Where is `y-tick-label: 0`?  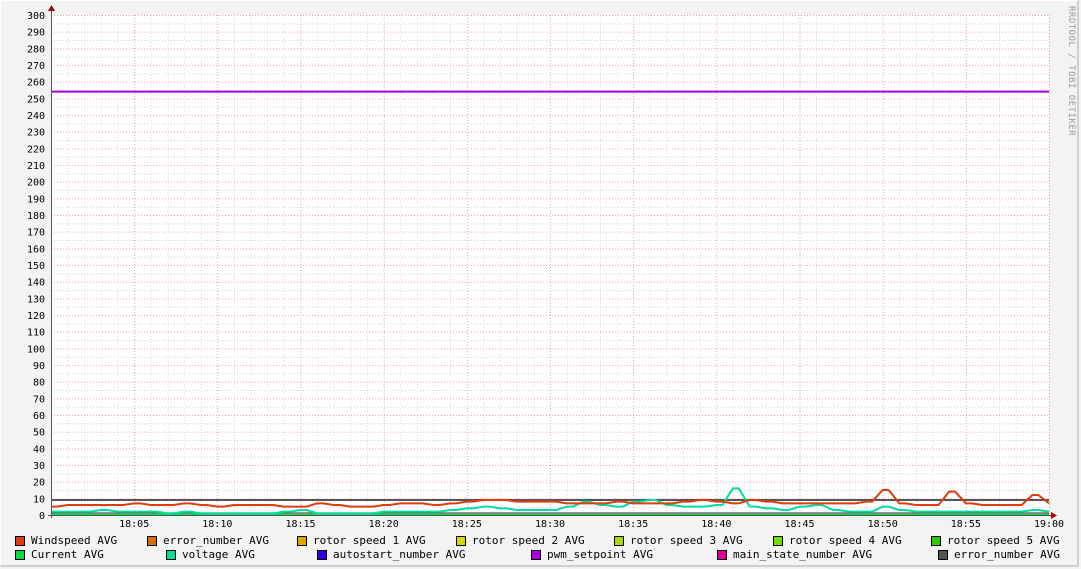
y-tick-label: 0 is located at coordinates (42, 516).